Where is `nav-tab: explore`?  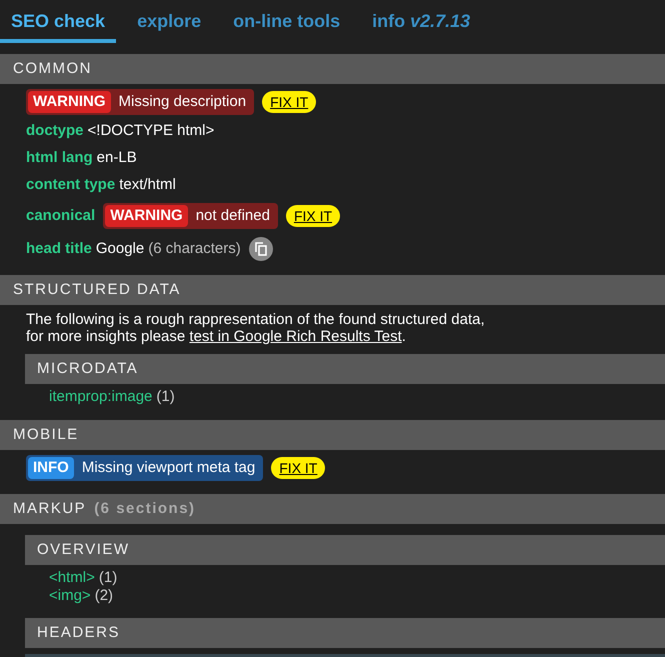 nav-tab: explore is located at coordinates (169, 23).